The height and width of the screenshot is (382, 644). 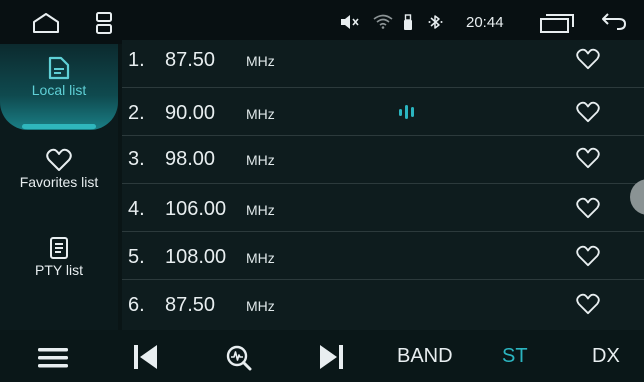 What do you see at coordinates (196, 257) in the screenshot?
I see `station-frequency: 108.00` at bounding box center [196, 257].